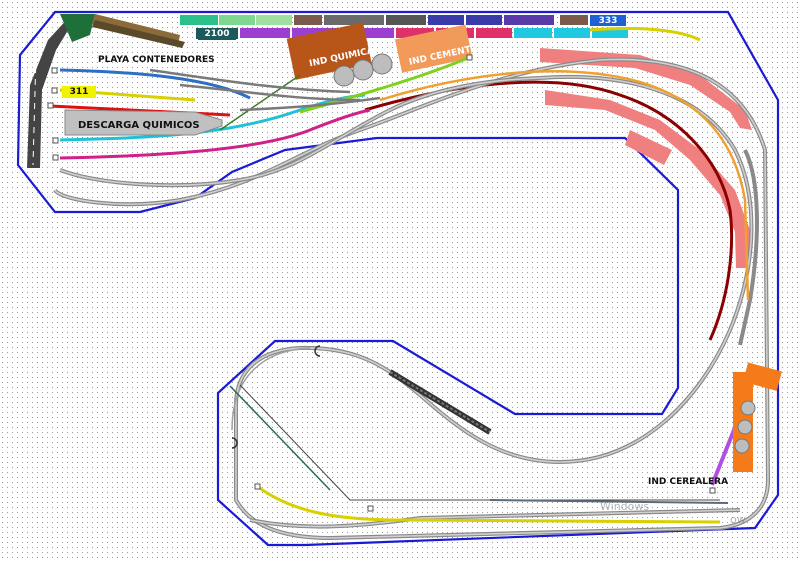 This screenshot has width=800, height=561. What do you see at coordinates (625, 506) in the screenshot?
I see `watermark-line1: Windows` at bounding box center [625, 506].